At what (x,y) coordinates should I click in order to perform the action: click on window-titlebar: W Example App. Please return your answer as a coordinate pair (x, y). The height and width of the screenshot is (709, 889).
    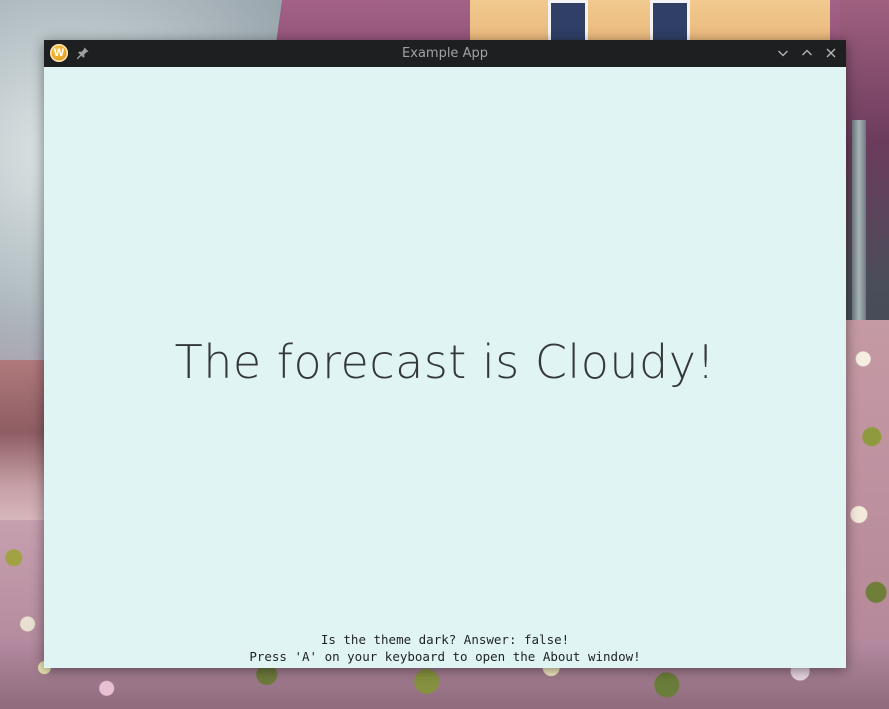
    Looking at the image, I should click on (445, 53).